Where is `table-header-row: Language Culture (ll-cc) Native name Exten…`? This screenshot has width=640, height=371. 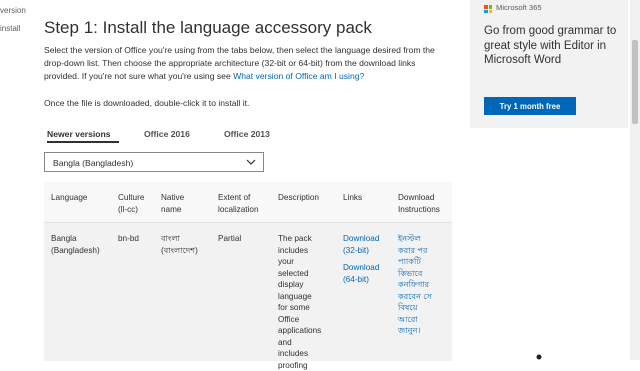 table-header-row: Language Culture (ll-cc) Native name Exten… is located at coordinates (248, 202).